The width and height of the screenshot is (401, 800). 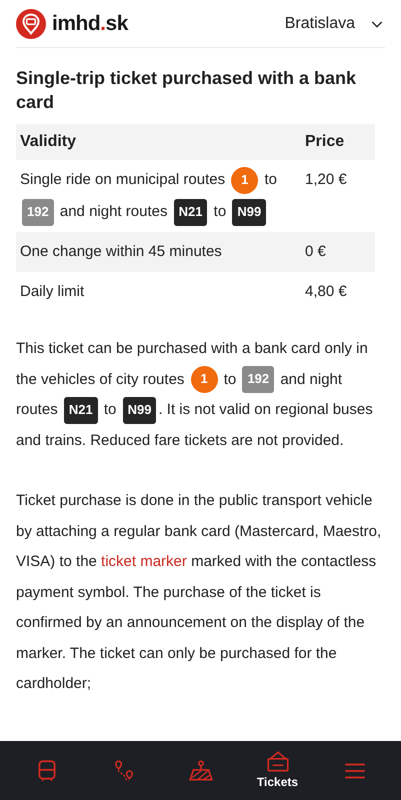 I want to click on column-header: Price, so click(x=325, y=142).